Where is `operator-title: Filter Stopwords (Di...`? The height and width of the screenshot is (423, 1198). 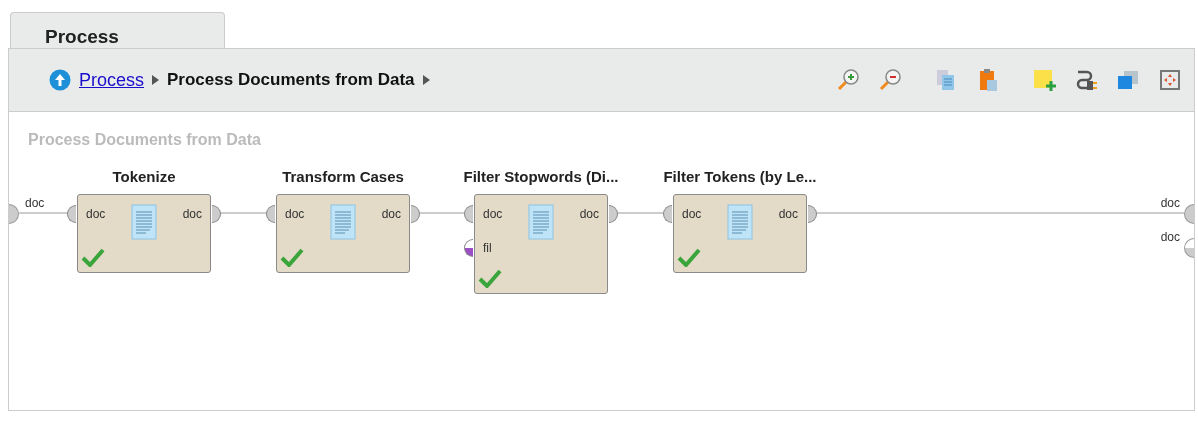
operator-title: Filter Stopwords (Di... is located at coordinates (541, 176).